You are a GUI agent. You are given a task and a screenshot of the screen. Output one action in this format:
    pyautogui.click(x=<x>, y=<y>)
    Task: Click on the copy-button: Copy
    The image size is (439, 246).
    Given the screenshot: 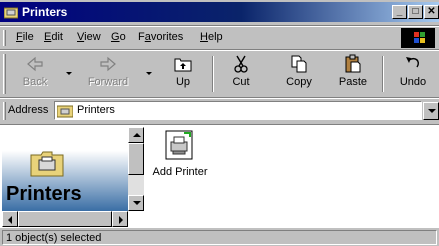 What is the action you would take?
    pyautogui.click(x=299, y=74)
    